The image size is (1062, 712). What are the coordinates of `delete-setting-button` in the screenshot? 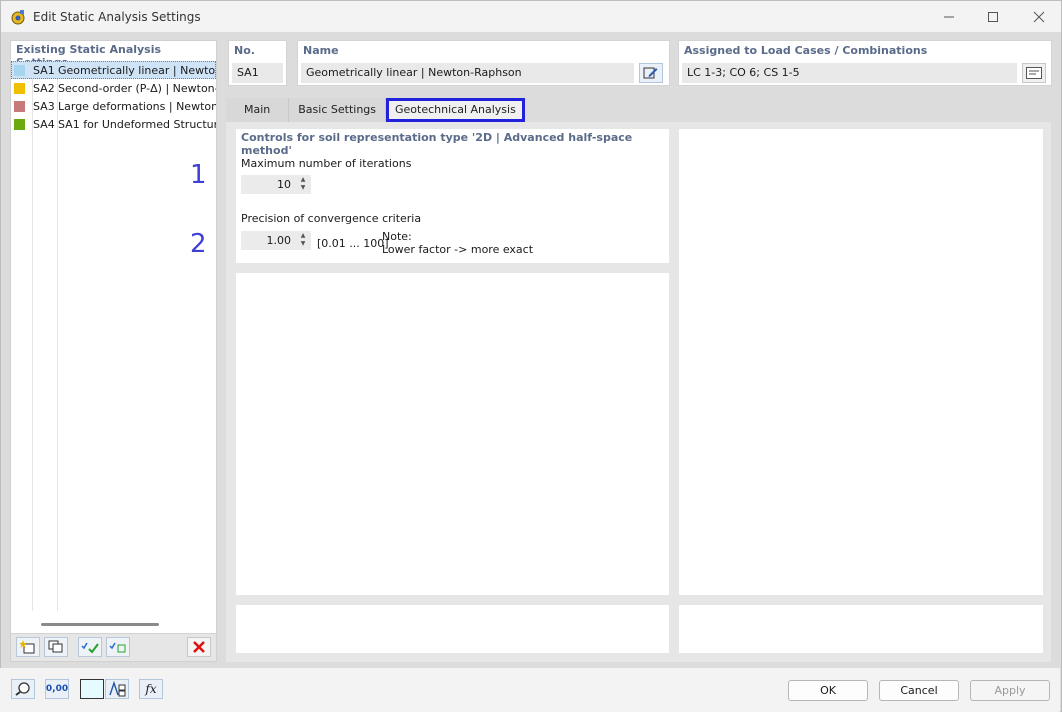 It's located at (199, 647).